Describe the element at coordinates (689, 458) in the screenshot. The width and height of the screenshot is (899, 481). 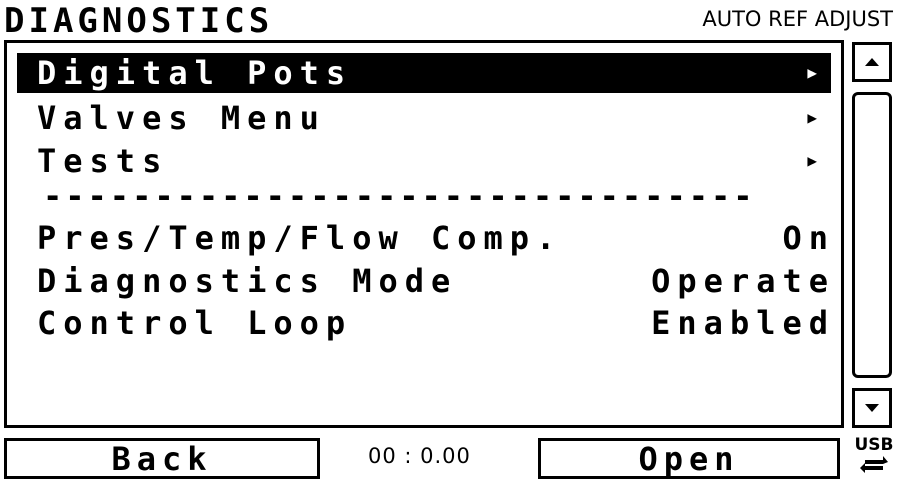
I see `open-button: Open` at that location.